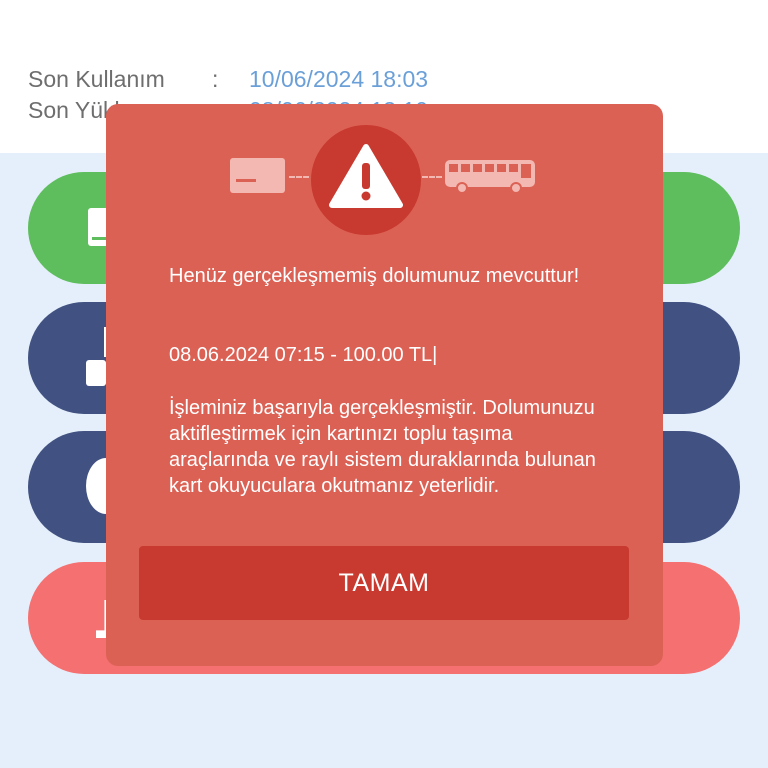 This screenshot has height=768, width=768. What do you see at coordinates (490, 177) in the screenshot?
I see `bus-icon` at bounding box center [490, 177].